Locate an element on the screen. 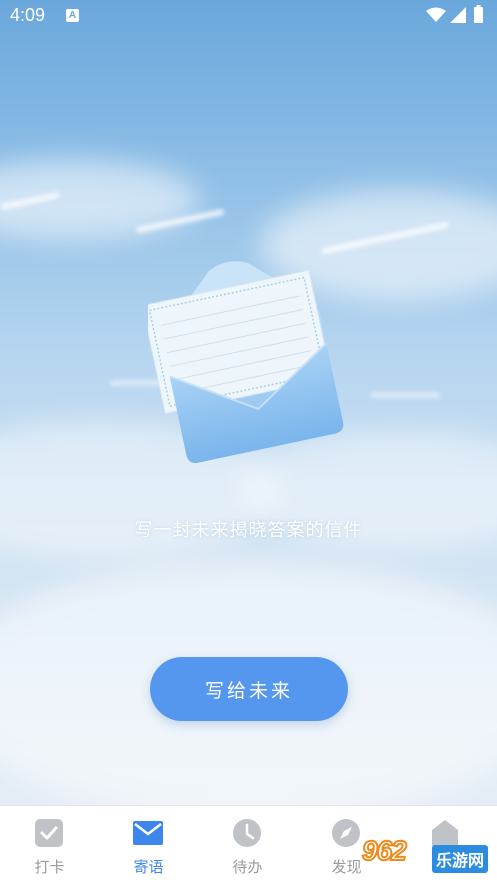 The width and height of the screenshot is (497, 884). tab-checkin: 打卡 is located at coordinates (49, 845).